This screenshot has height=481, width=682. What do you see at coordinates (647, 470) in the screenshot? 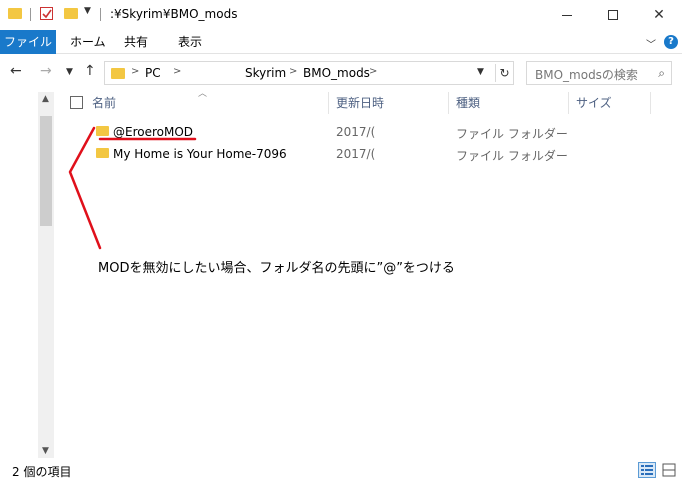
I see `details-view-icon` at bounding box center [647, 470].